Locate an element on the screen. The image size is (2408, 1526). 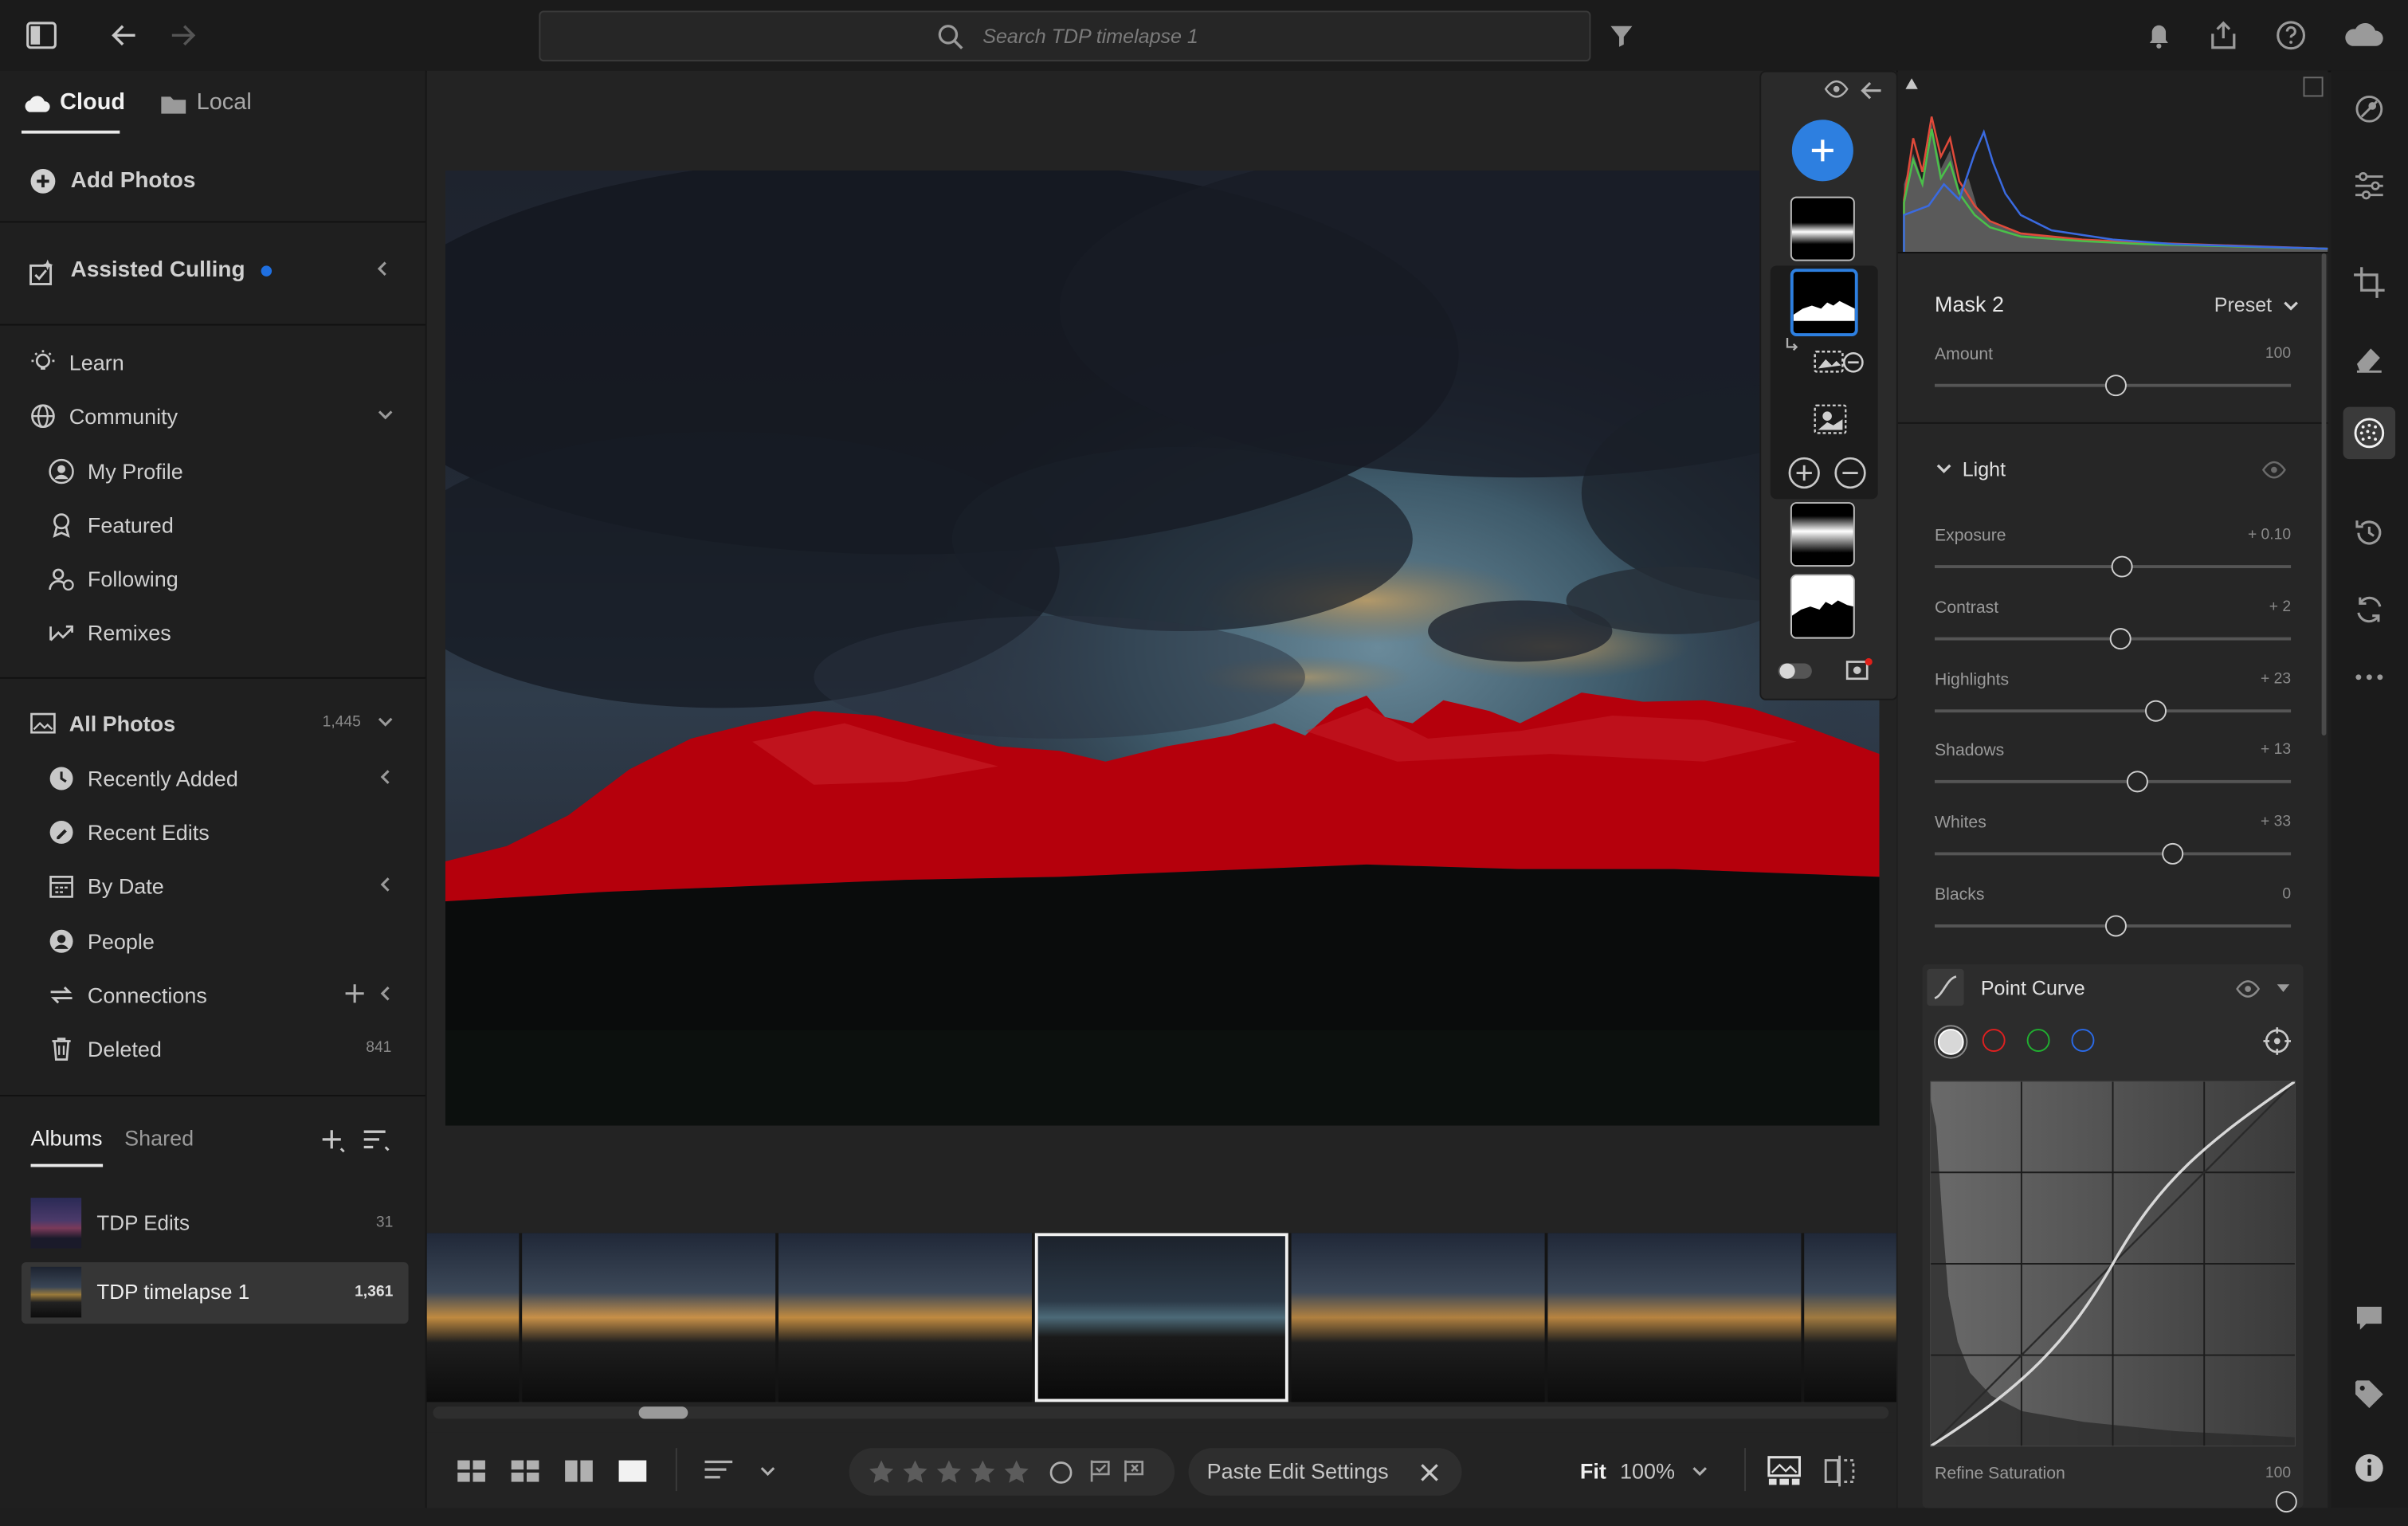
add-photos-button: Add Photos is located at coordinates (213, 181).